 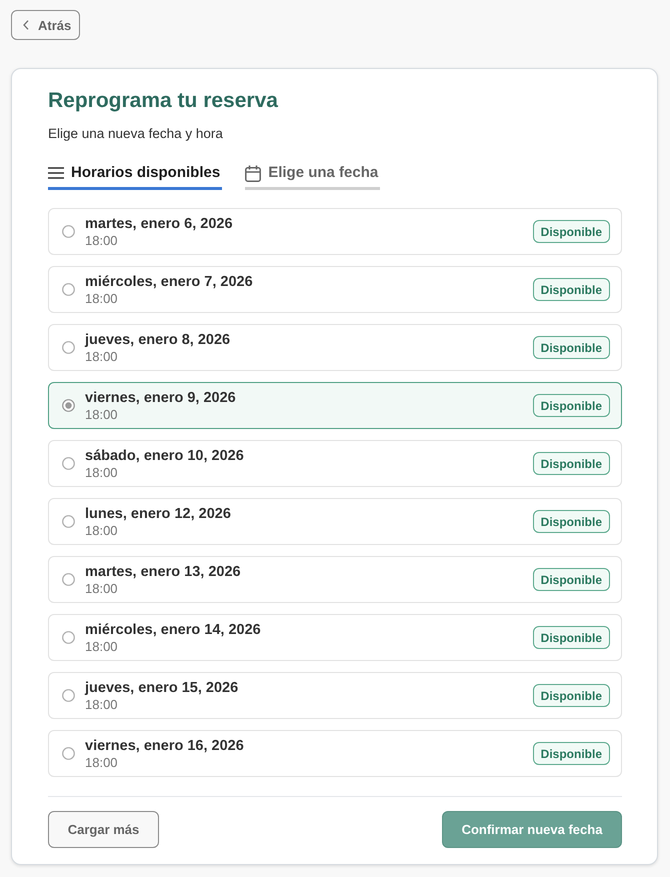 I want to click on chevron-left-icon, so click(x=26, y=25).